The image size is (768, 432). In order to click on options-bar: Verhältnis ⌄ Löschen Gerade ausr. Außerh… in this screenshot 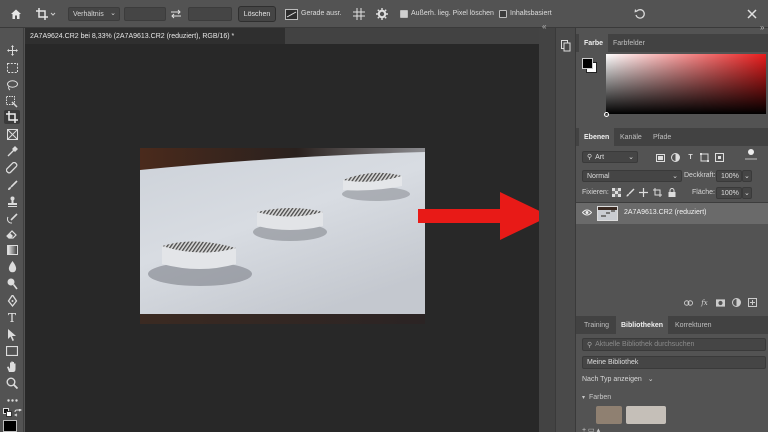, I will do `click(384, 14)`.